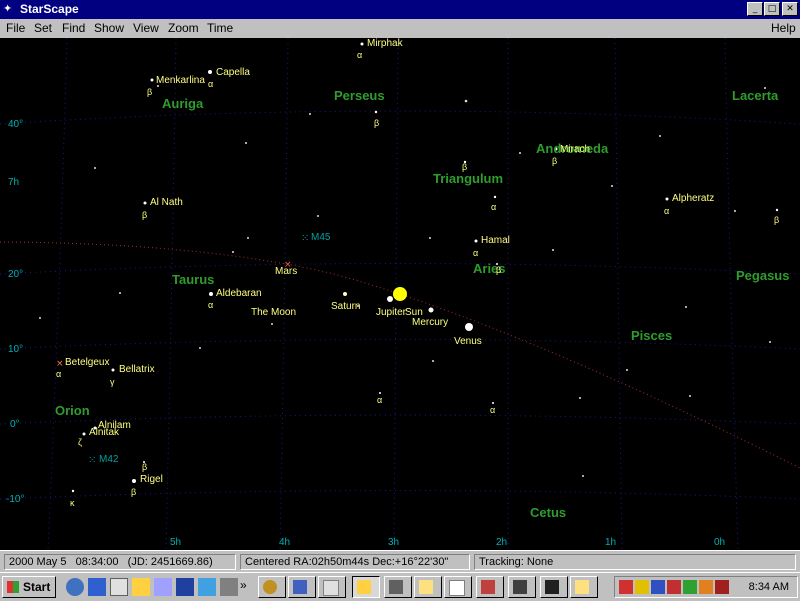  Describe the element at coordinates (476, 253) in the screenshot. I see `greek-alpha-hamal: α` at that location.